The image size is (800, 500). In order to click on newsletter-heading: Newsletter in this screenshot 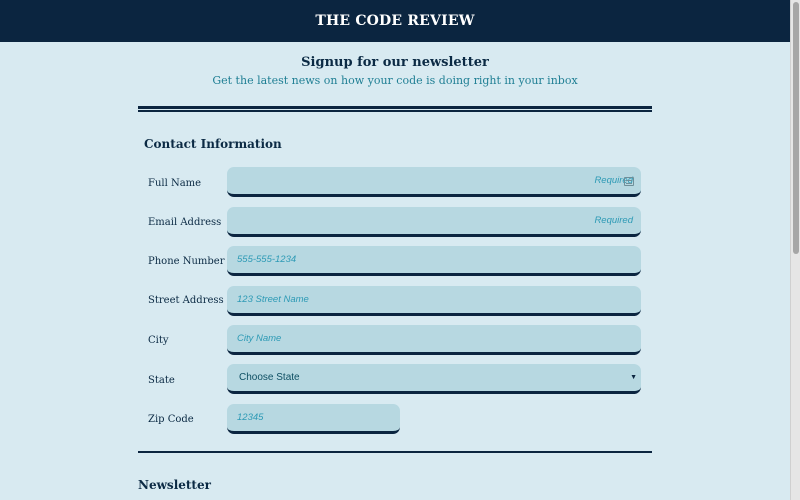, I will do `click(174, 485)`.